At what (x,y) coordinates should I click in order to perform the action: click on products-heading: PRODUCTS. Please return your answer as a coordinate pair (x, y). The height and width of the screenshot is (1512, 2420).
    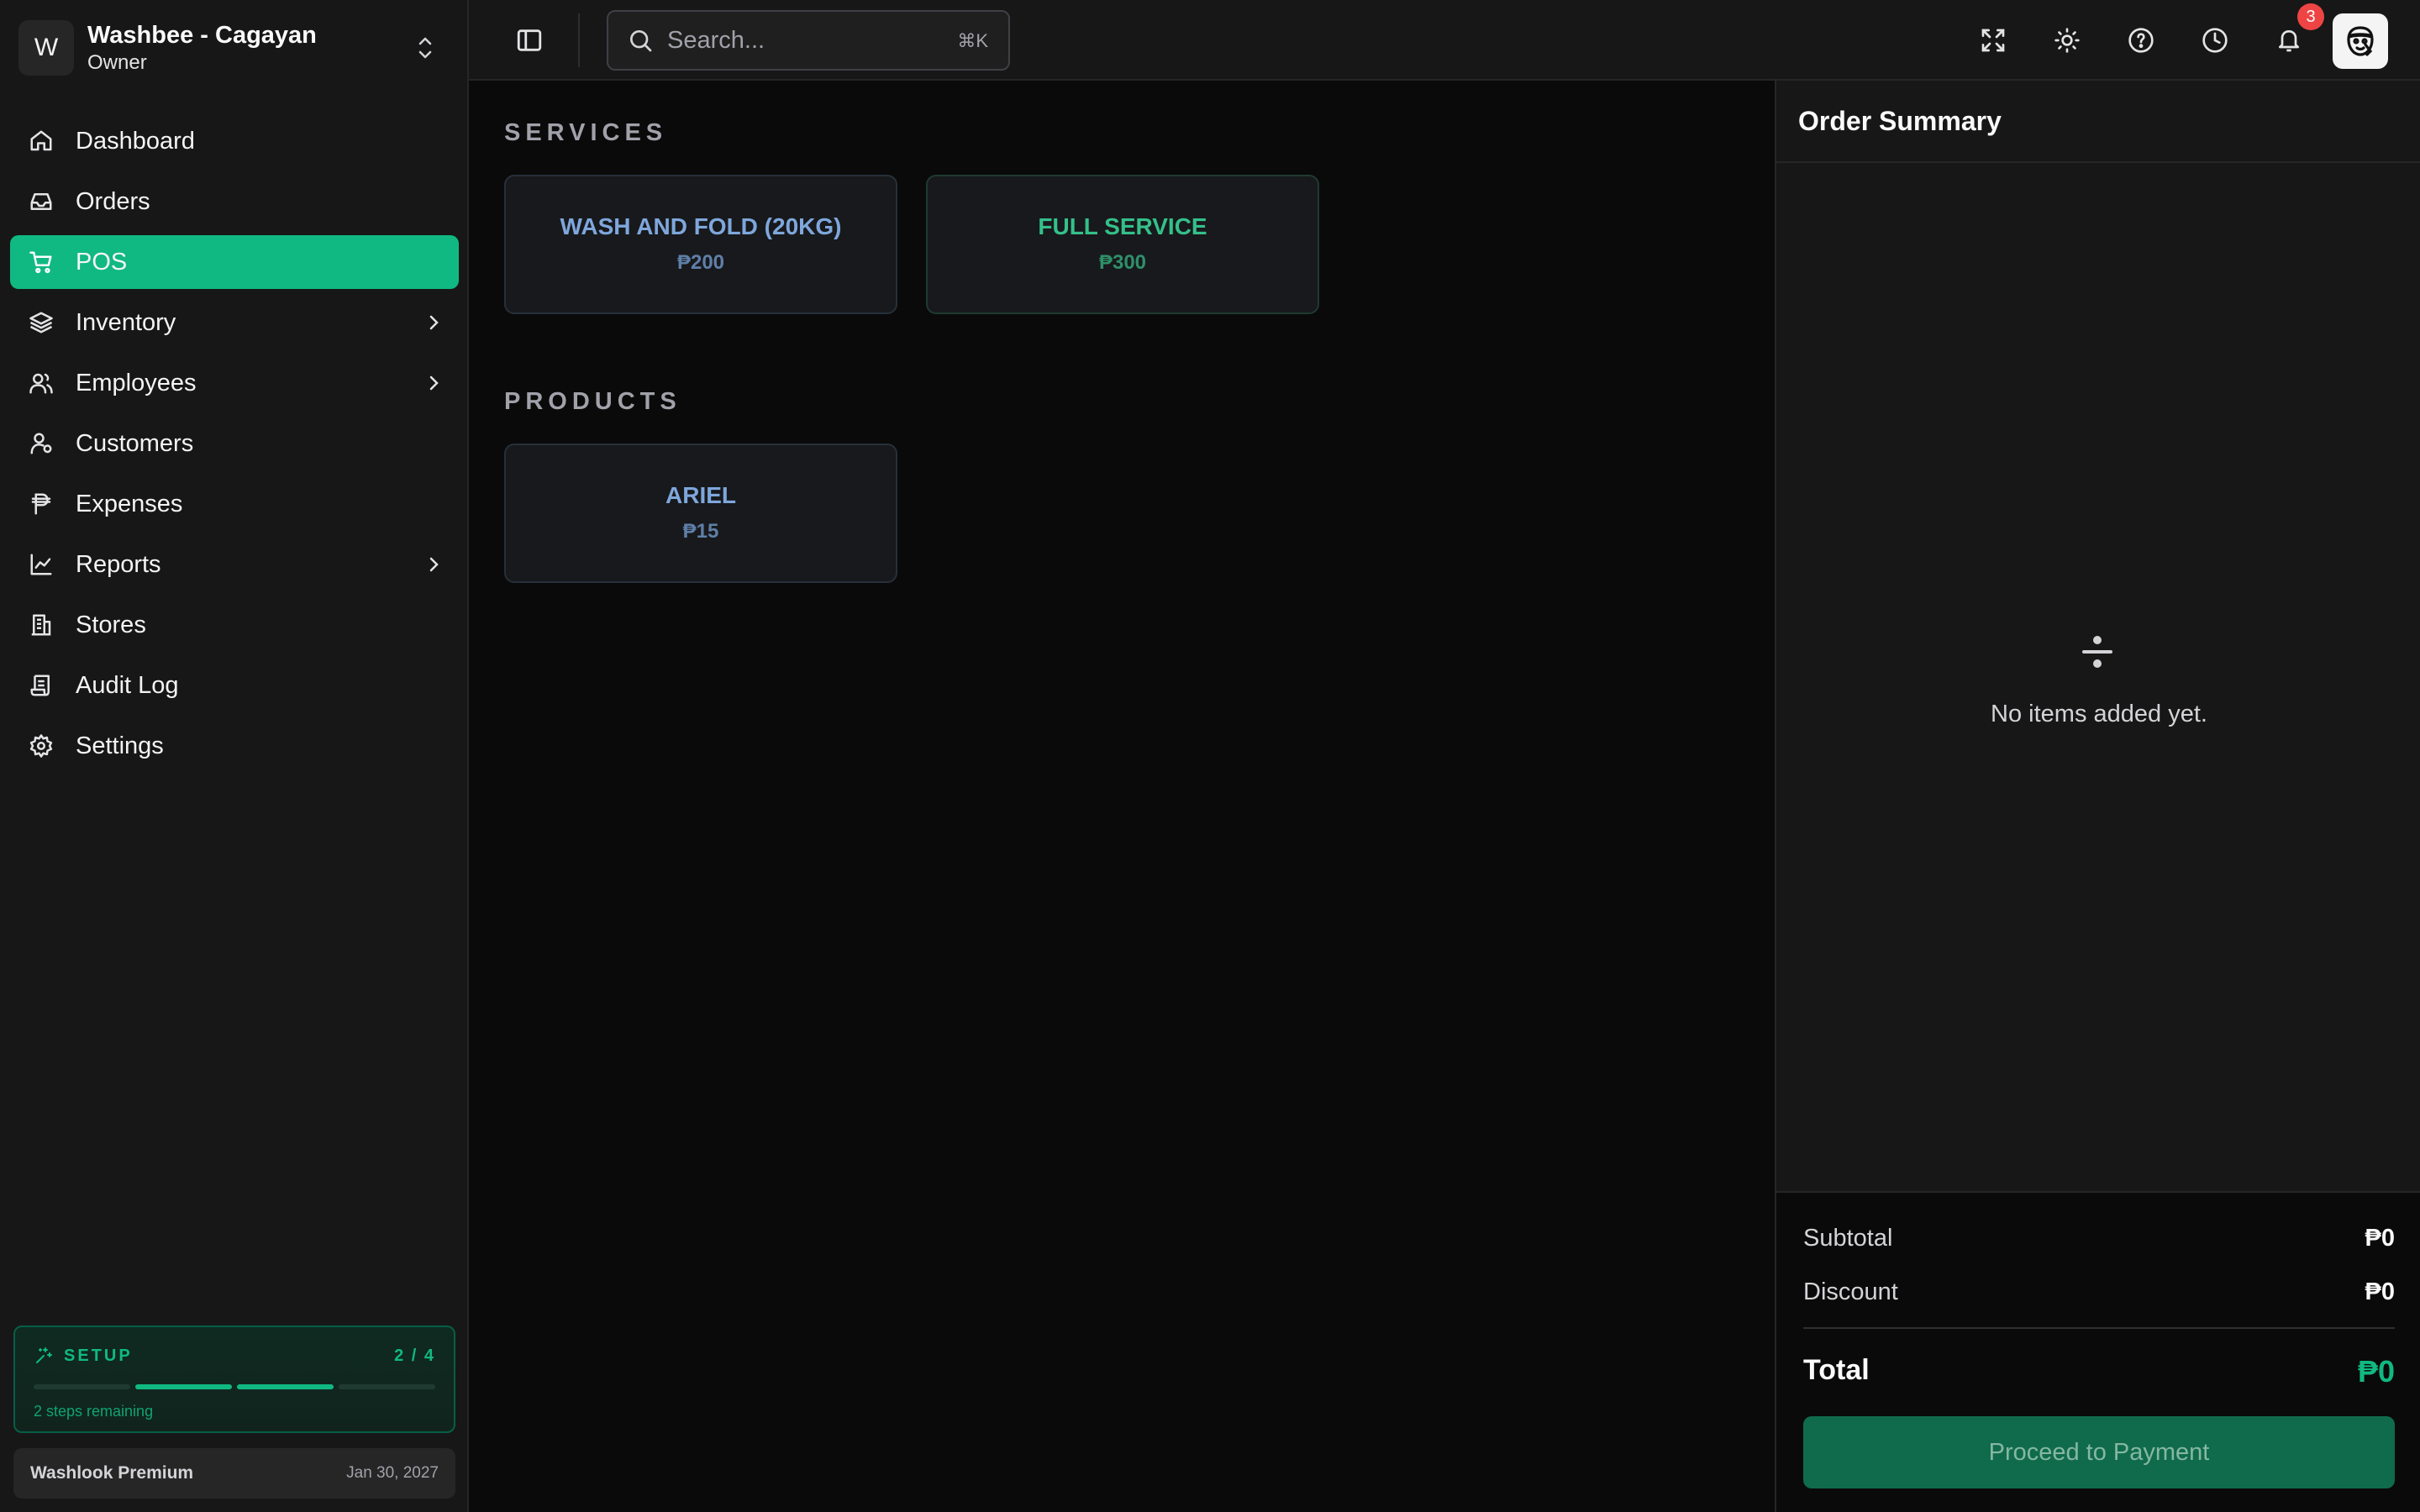
    Looking at the image, I should click on (592, 401).